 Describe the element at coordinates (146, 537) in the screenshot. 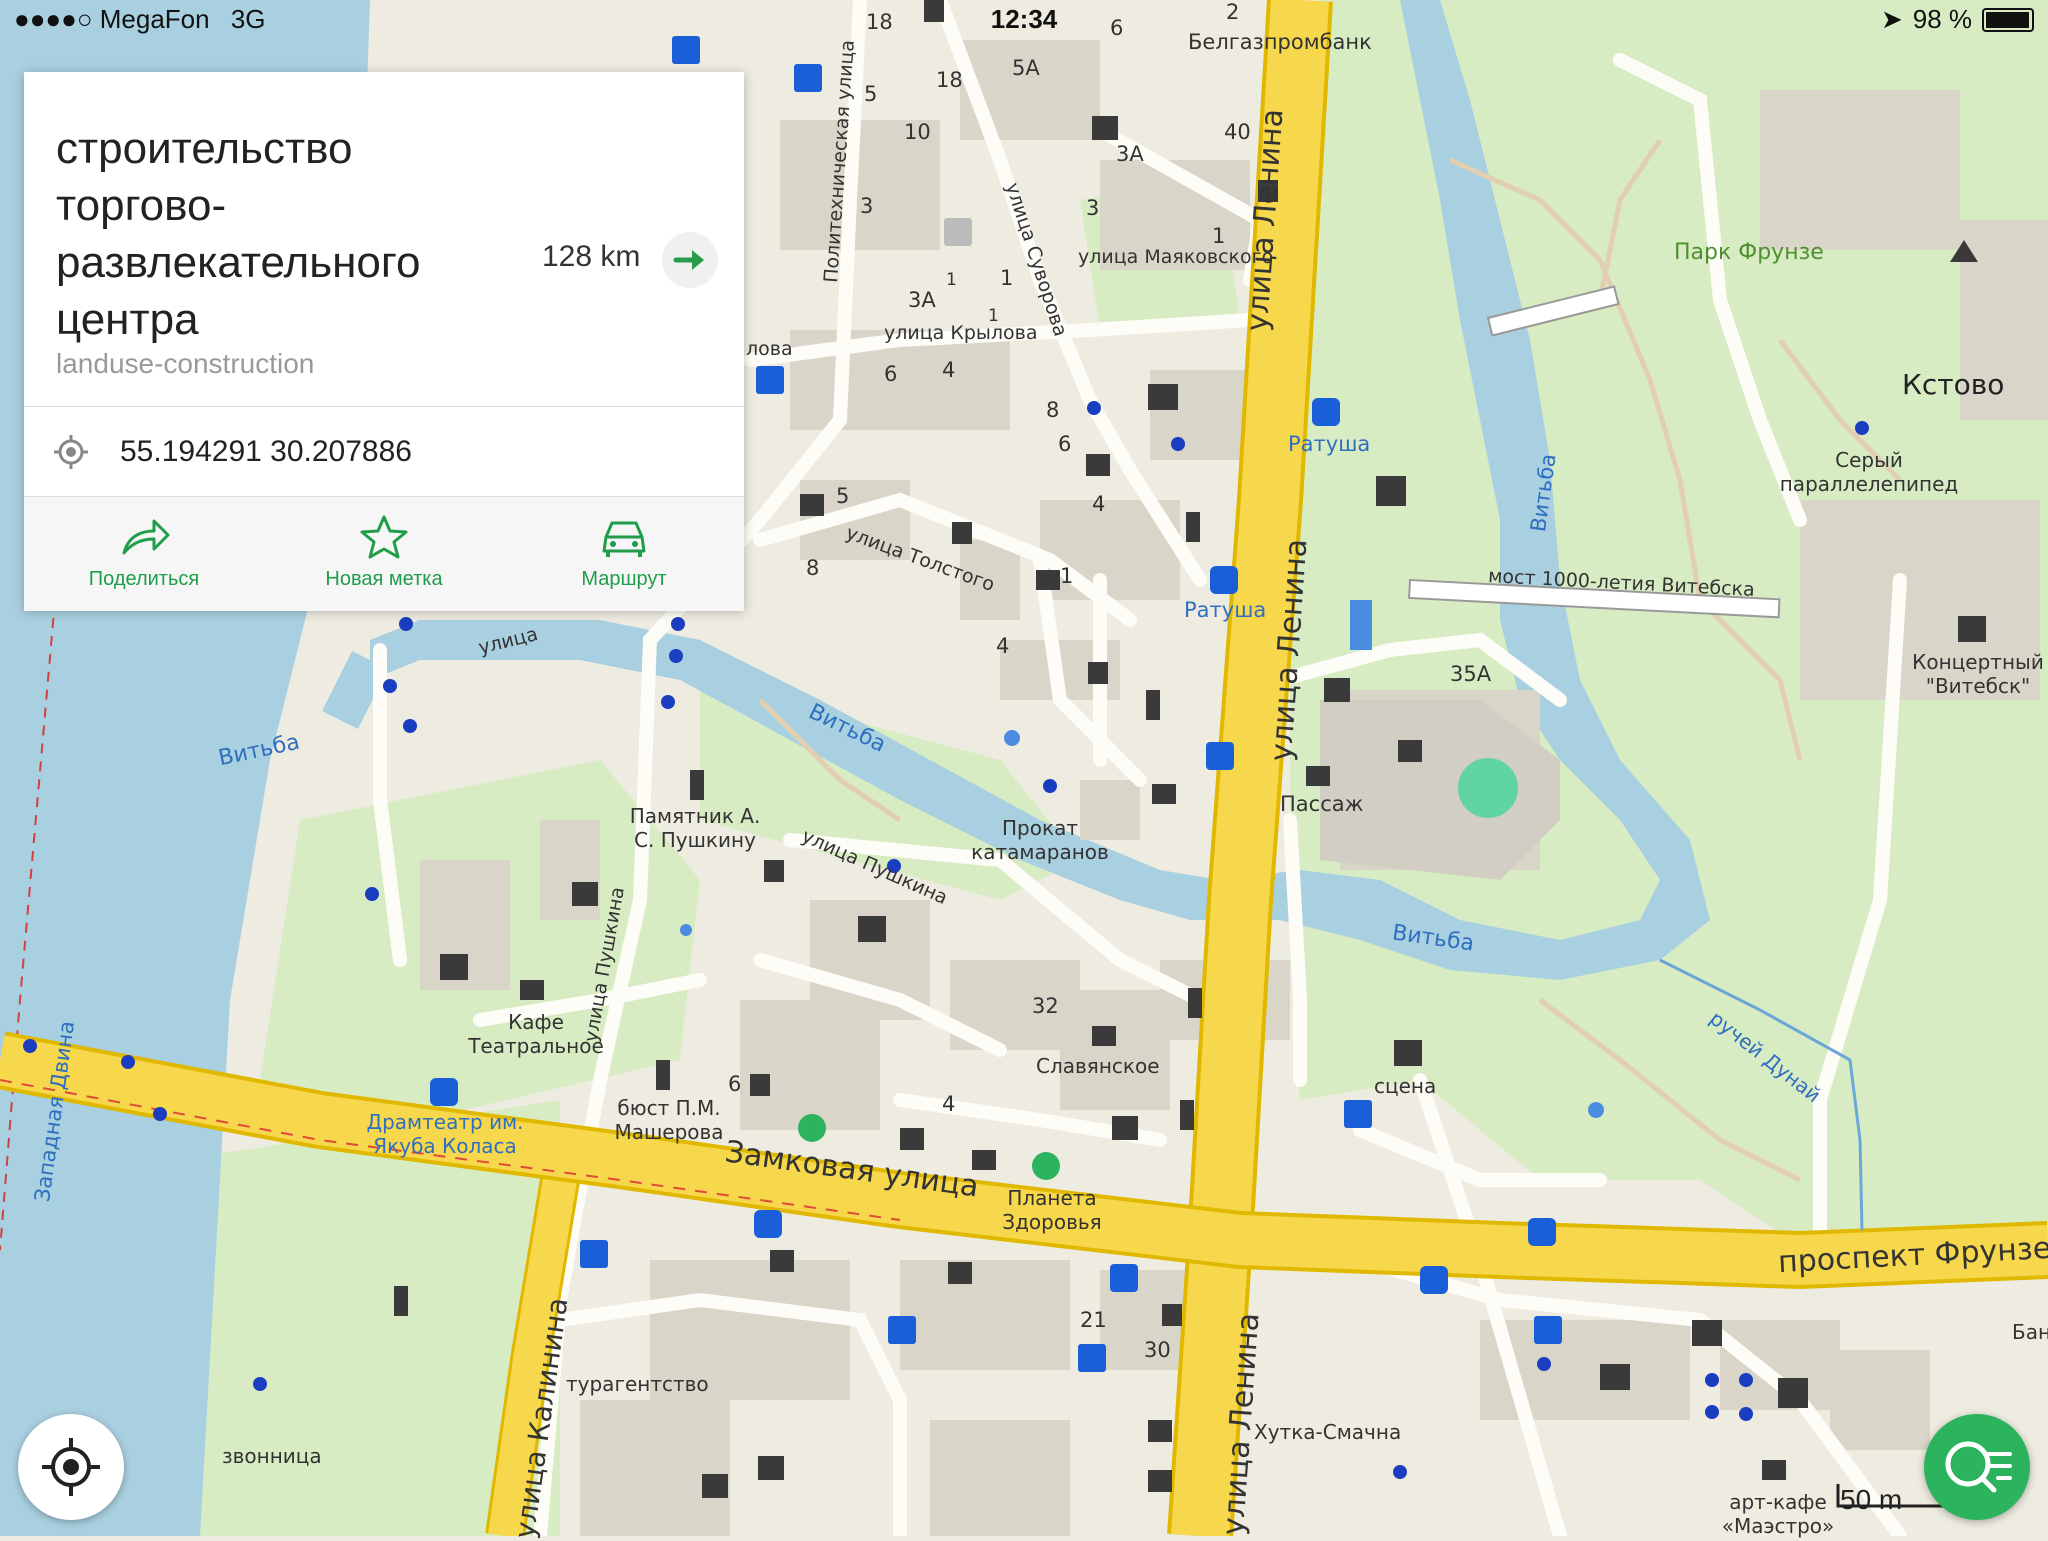

I see `share-icon` at that location.